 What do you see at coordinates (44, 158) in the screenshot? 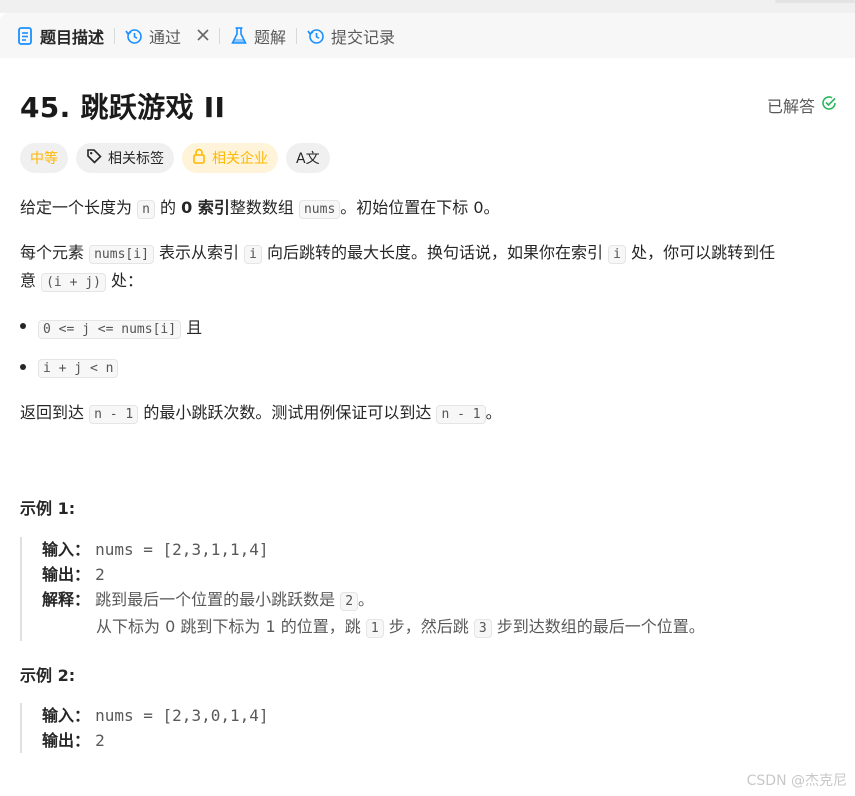
I see `difficulty-badge: 中等` at bounding box center [44, 158].